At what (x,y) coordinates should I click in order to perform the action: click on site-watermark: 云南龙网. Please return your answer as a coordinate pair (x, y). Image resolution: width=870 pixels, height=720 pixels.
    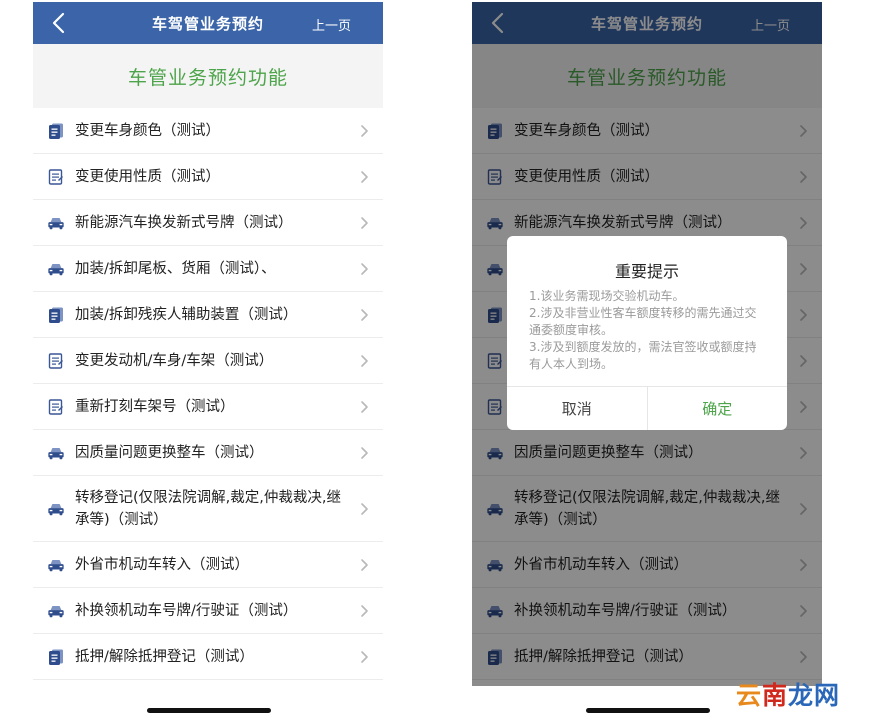
    Looking at the image, I should click on (788, 694).